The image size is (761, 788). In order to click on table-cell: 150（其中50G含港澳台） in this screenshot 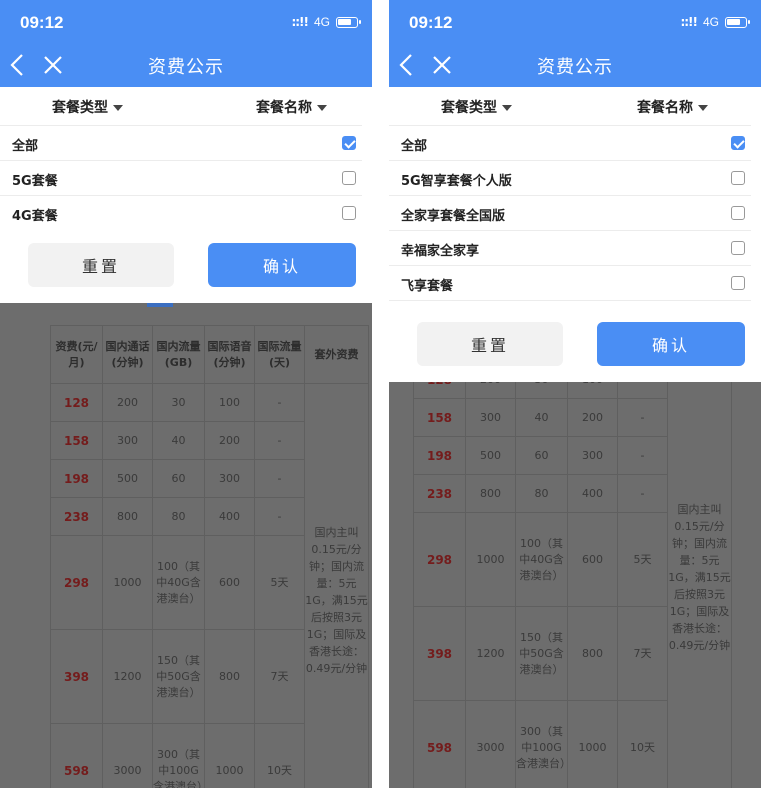, I will do `click(541, 653)`.